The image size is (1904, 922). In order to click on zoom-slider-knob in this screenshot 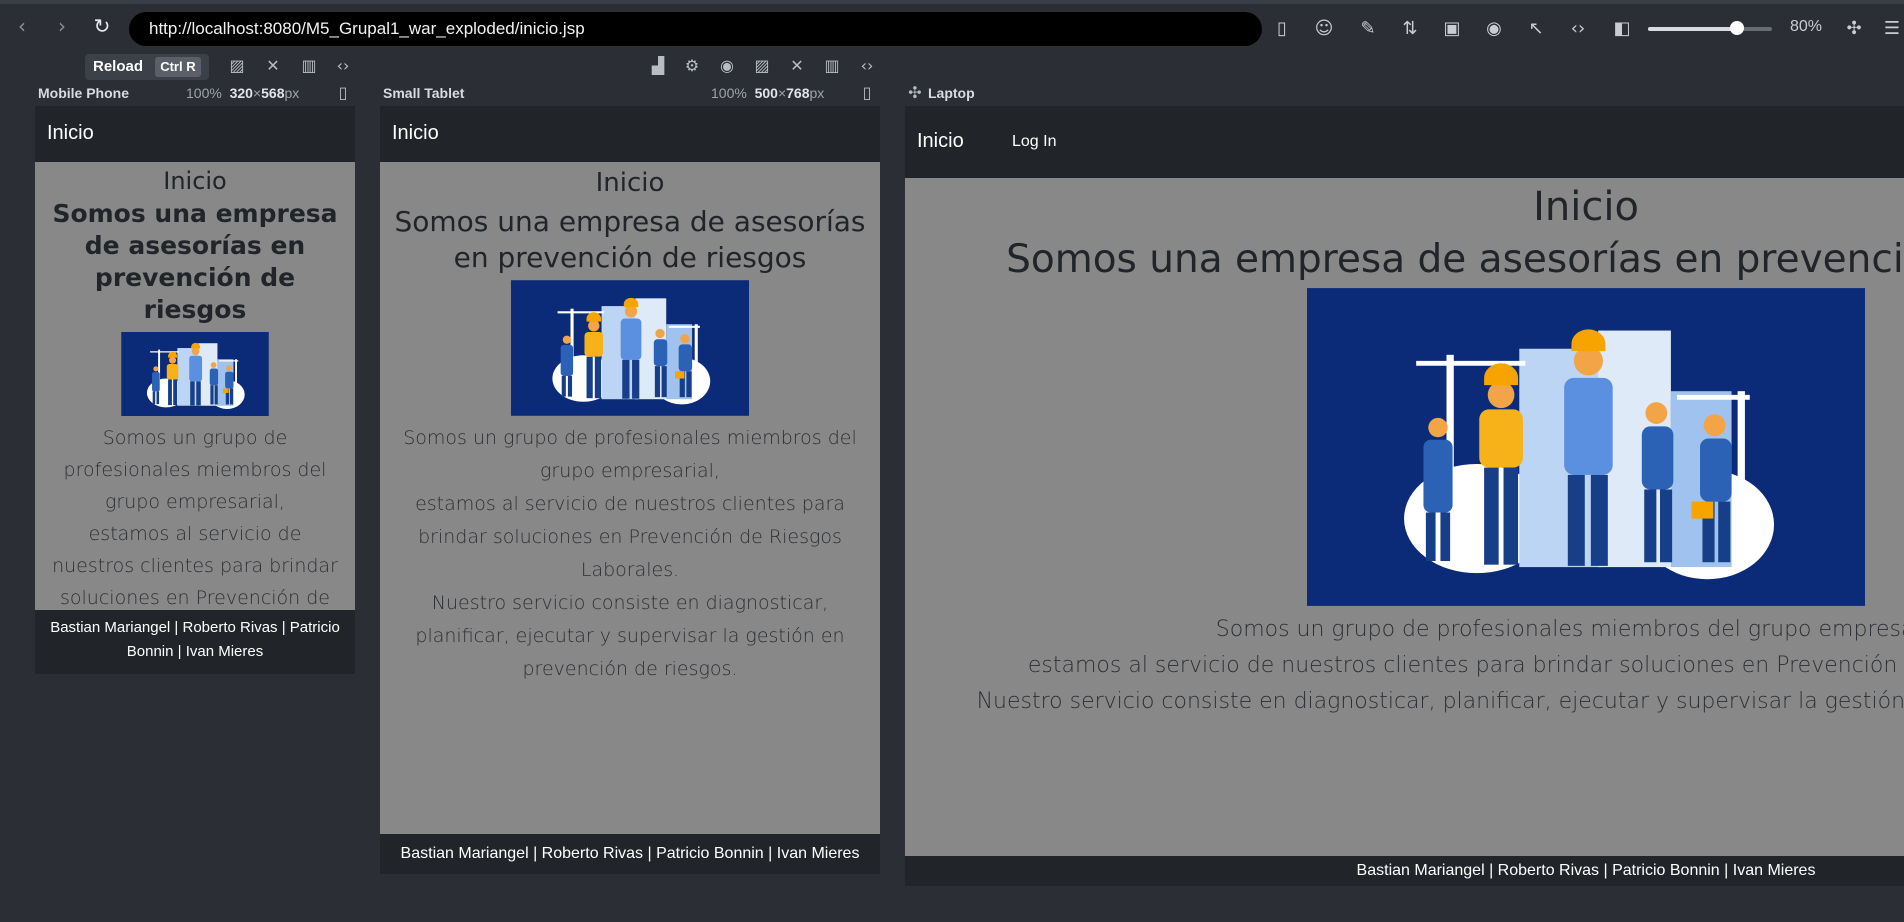, I will do `click(1737, 28)`.